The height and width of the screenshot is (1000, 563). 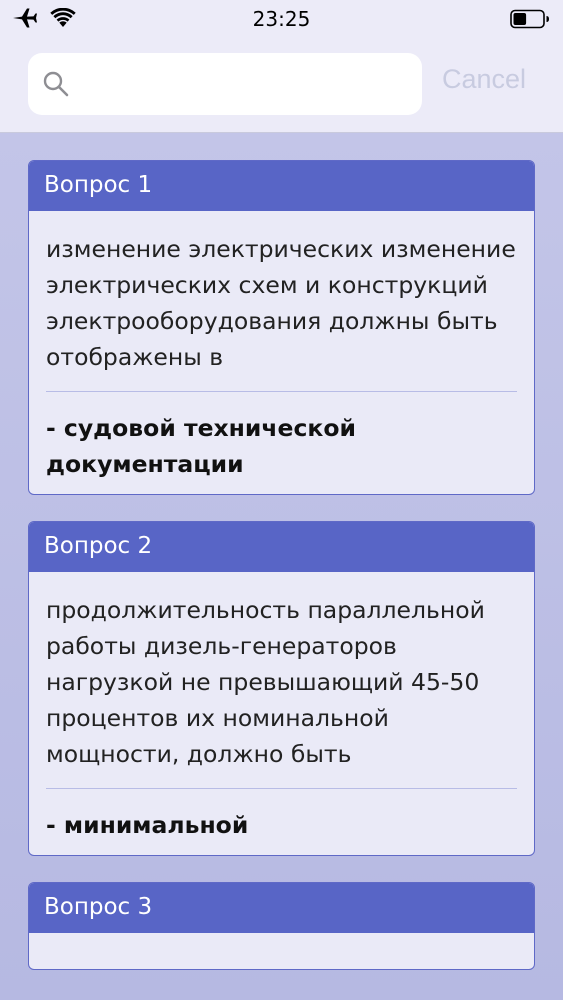 What do you see at coordinates (281, 132) in the screenshot?
I see `header-divider` at bounding box center [281, 132].